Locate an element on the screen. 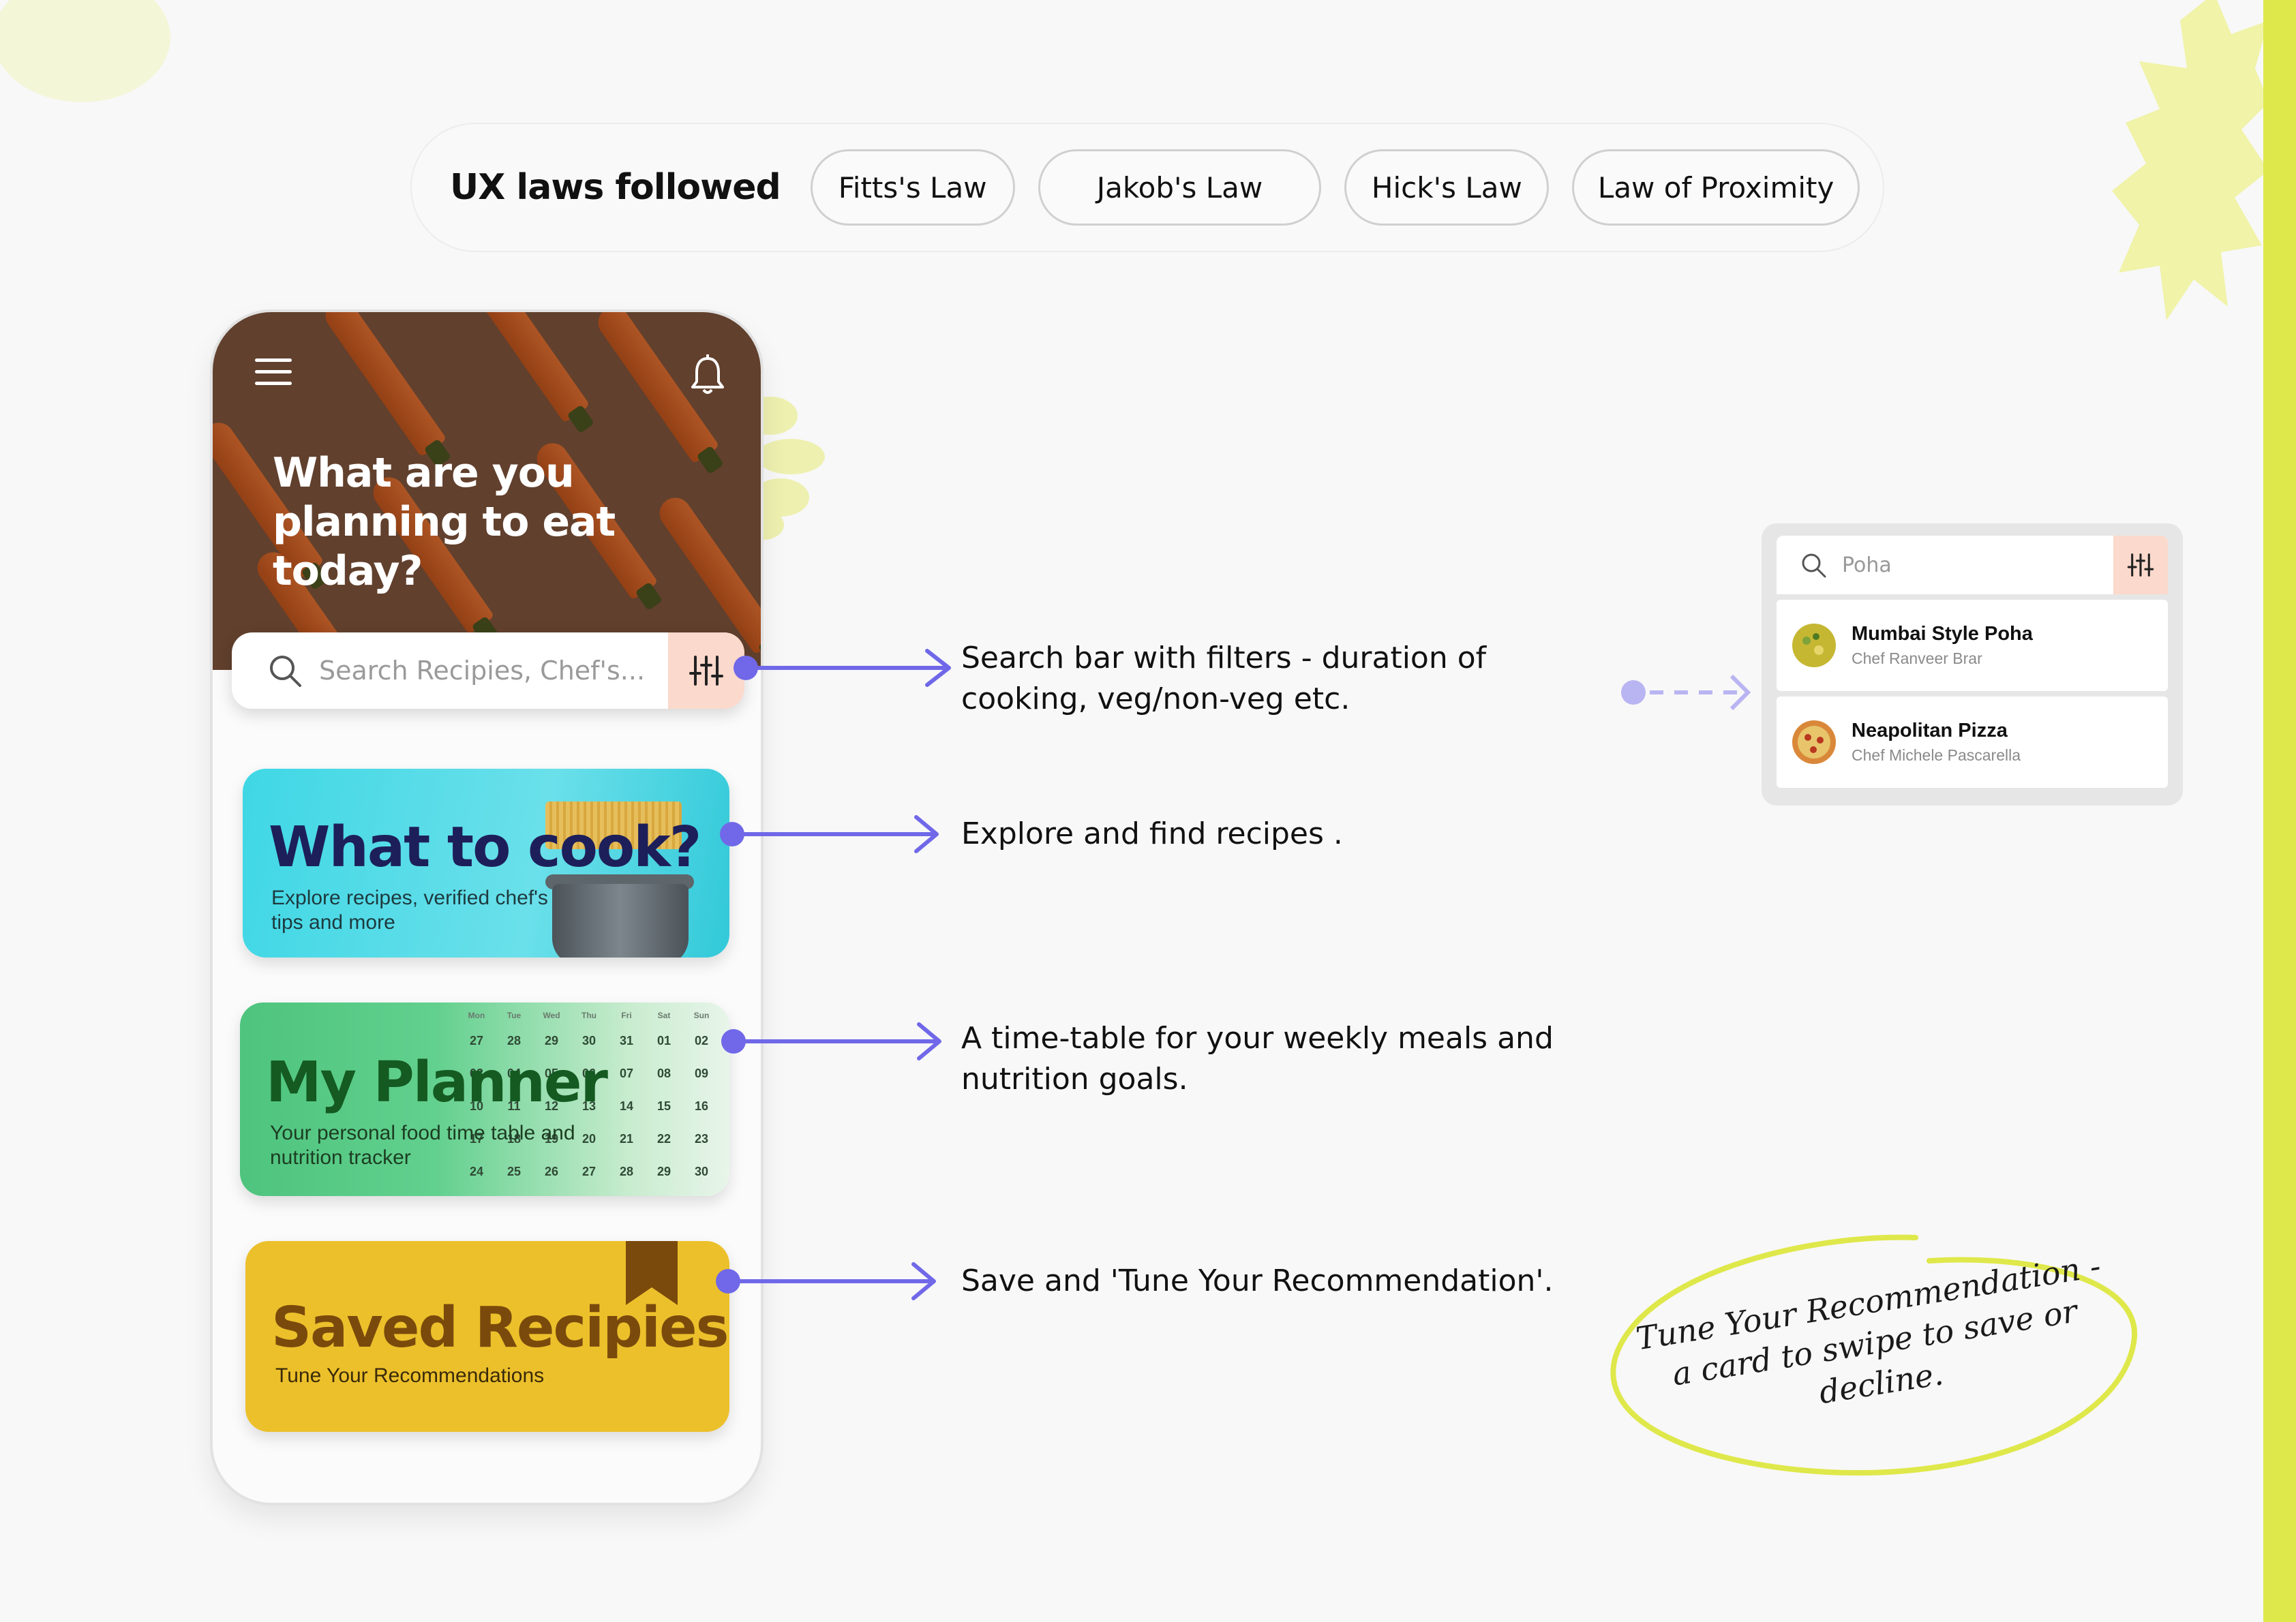 This screenshot has width=2296, height=1622. weekday-label: Sat is located at coordinates (664, 1015).